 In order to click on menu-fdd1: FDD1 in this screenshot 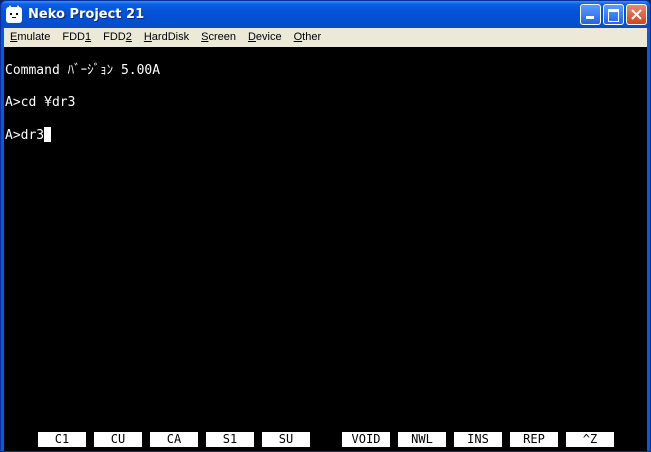, I will do `click(76, 37)`.